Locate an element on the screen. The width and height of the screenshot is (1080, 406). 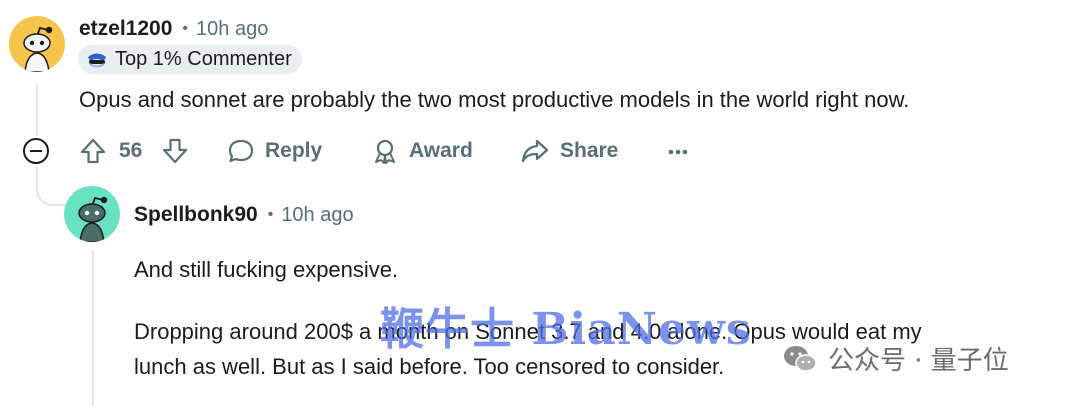
reply-username: Spellbonk90 is located at coordinates (196, 215).